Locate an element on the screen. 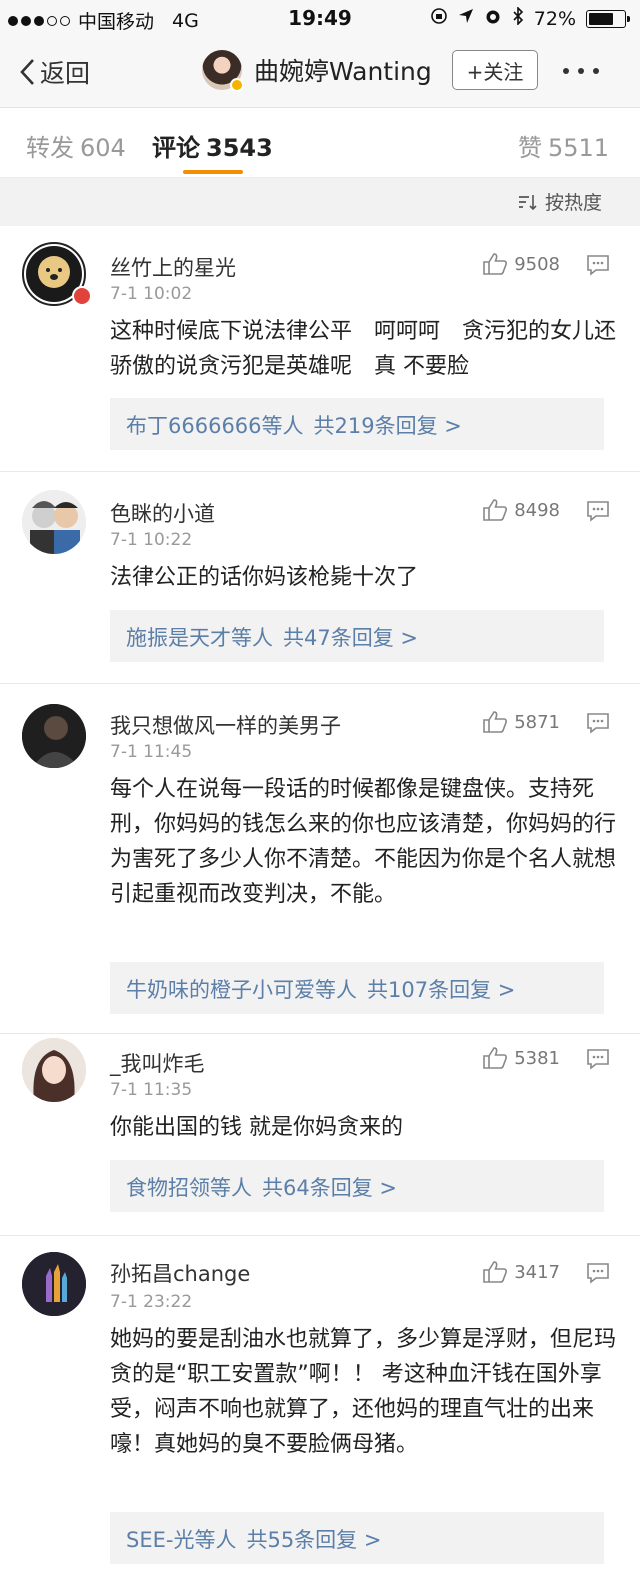 Image resolution: width=640 pixels, height=1589 pixels. reply-users: 施振是天才等人 is located at coordinates (199, 638).